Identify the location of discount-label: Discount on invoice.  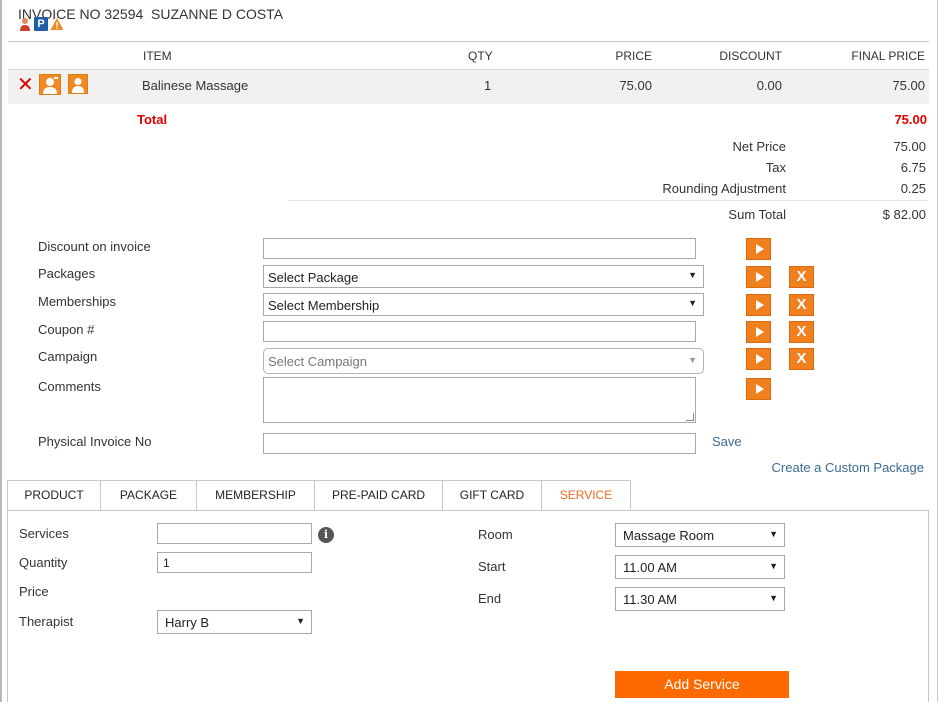
(94, 246).